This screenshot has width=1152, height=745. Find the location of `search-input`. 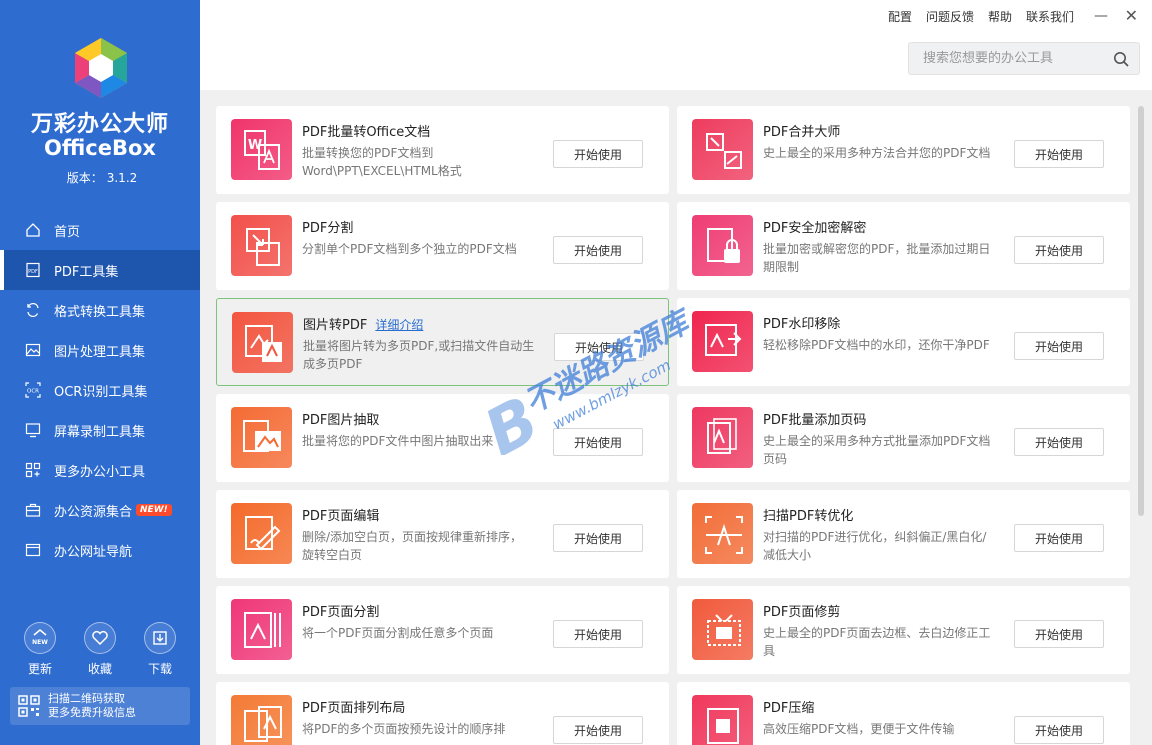

search-input is located at coordinates (1004, 58).